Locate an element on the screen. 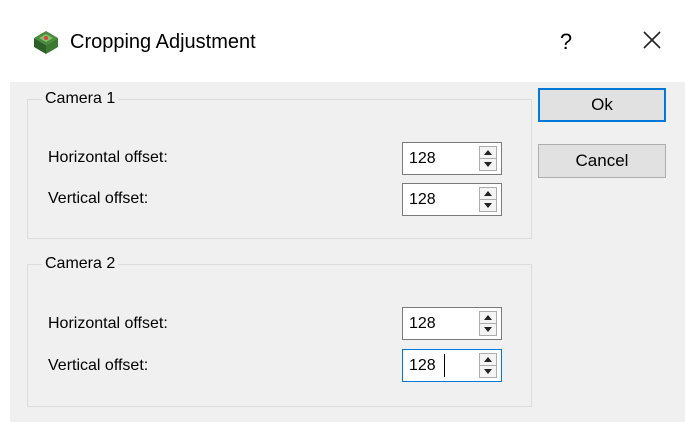 The width and height of the screenshot is (685, 422). camera-1-horizontal-offset-label: Horizontal offset: is located at coordinates (108, 157).